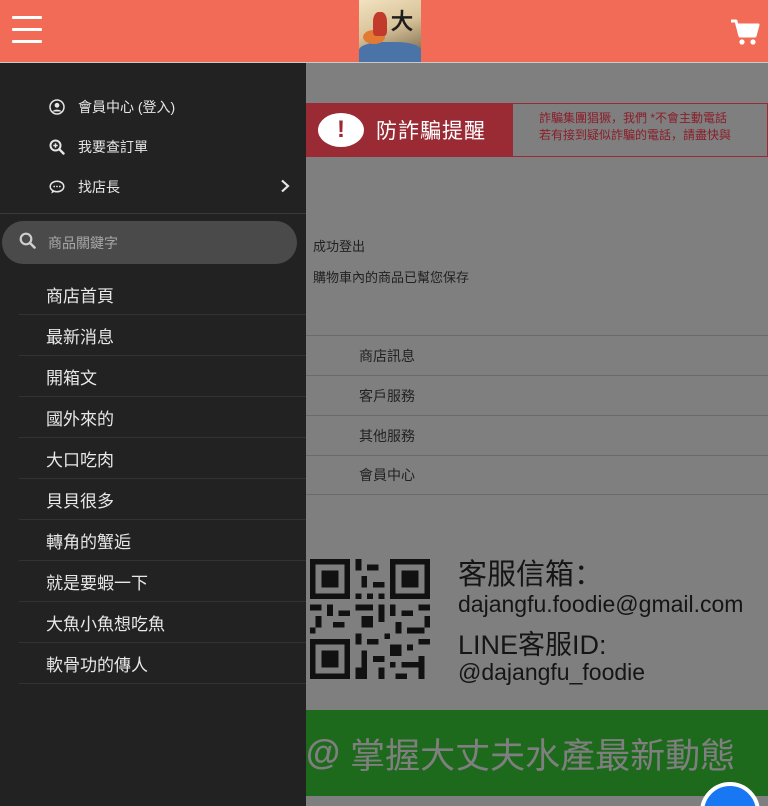 The width and height of the screenshot is (768, 806). I want to click on account-menu: 會員中心 (登入) 我要查訂單 找店長, so click(153, 135).